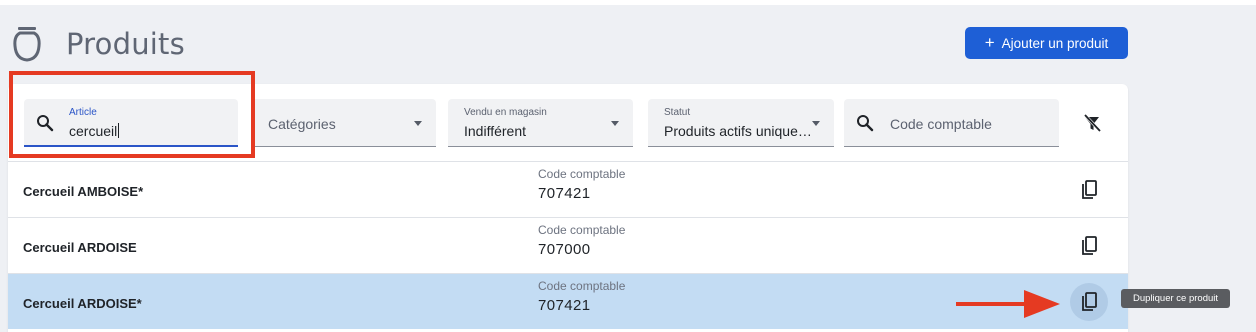  I want to click on article-search-field: Article cercueil, so click(131, 123).